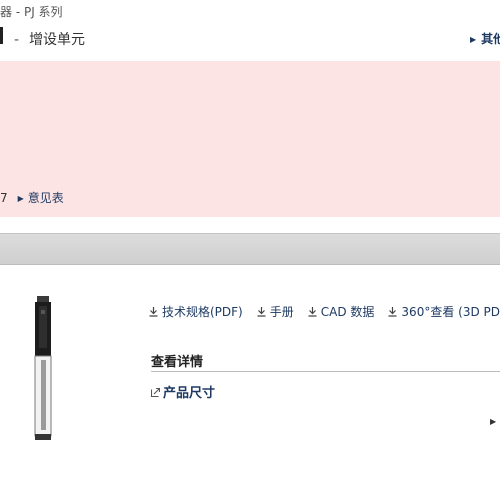  What do you see at coordinates (4, 198) in the screenshot?
I see `notice-number: 7` at bounding box center [4, 198].